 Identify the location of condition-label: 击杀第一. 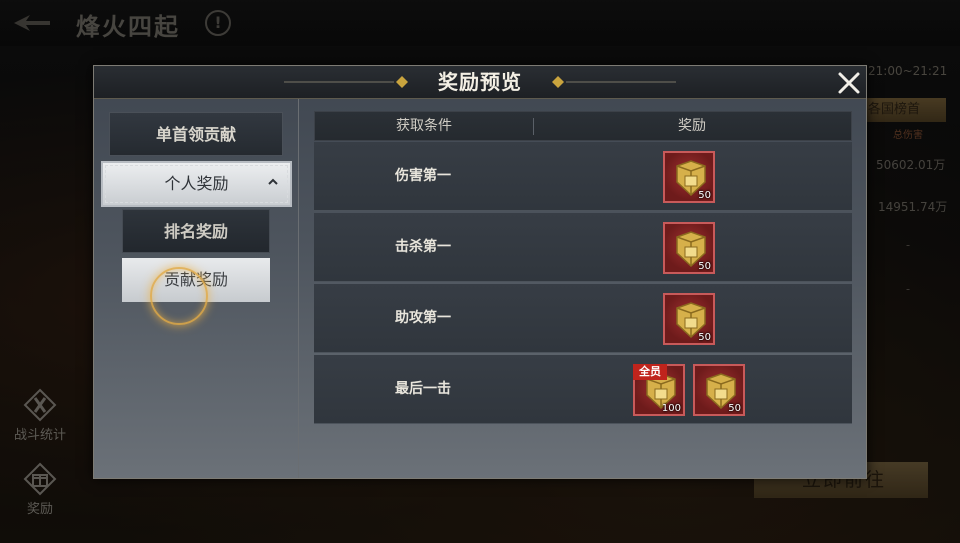
(423, 247).